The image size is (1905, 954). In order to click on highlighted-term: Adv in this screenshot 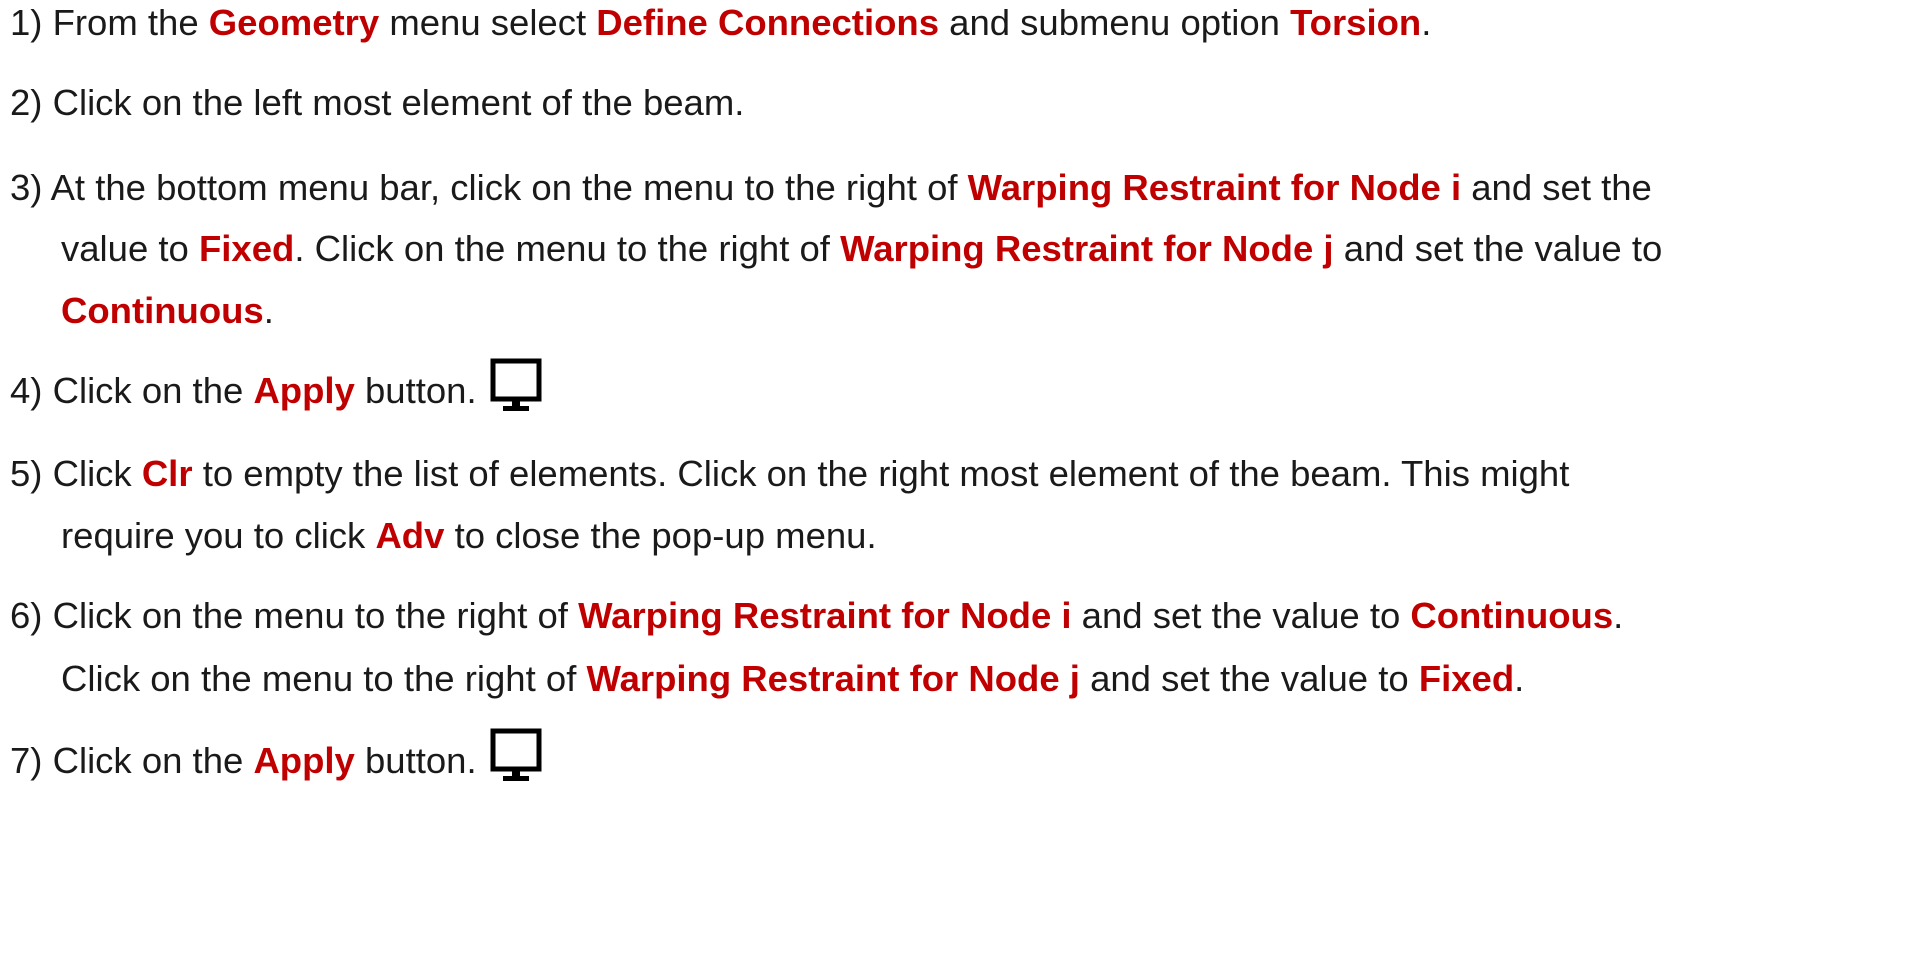, I will do `click(410, 535)`.